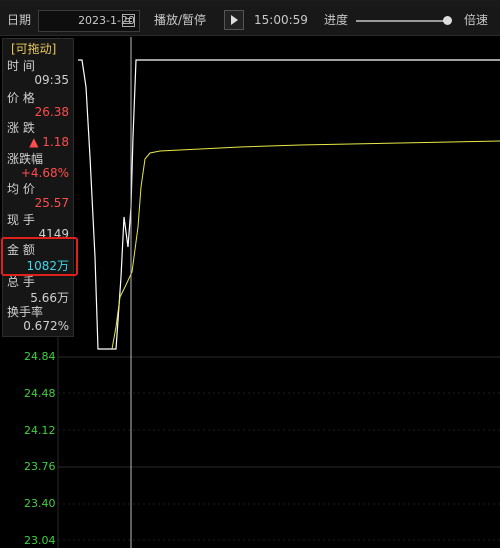 The width and height of the screenshot is (500, 548). What do you see at coordinates (21, 220) in the screenshot?
I see `volume-field-label: 现 手` at bounding box center [21, 220].